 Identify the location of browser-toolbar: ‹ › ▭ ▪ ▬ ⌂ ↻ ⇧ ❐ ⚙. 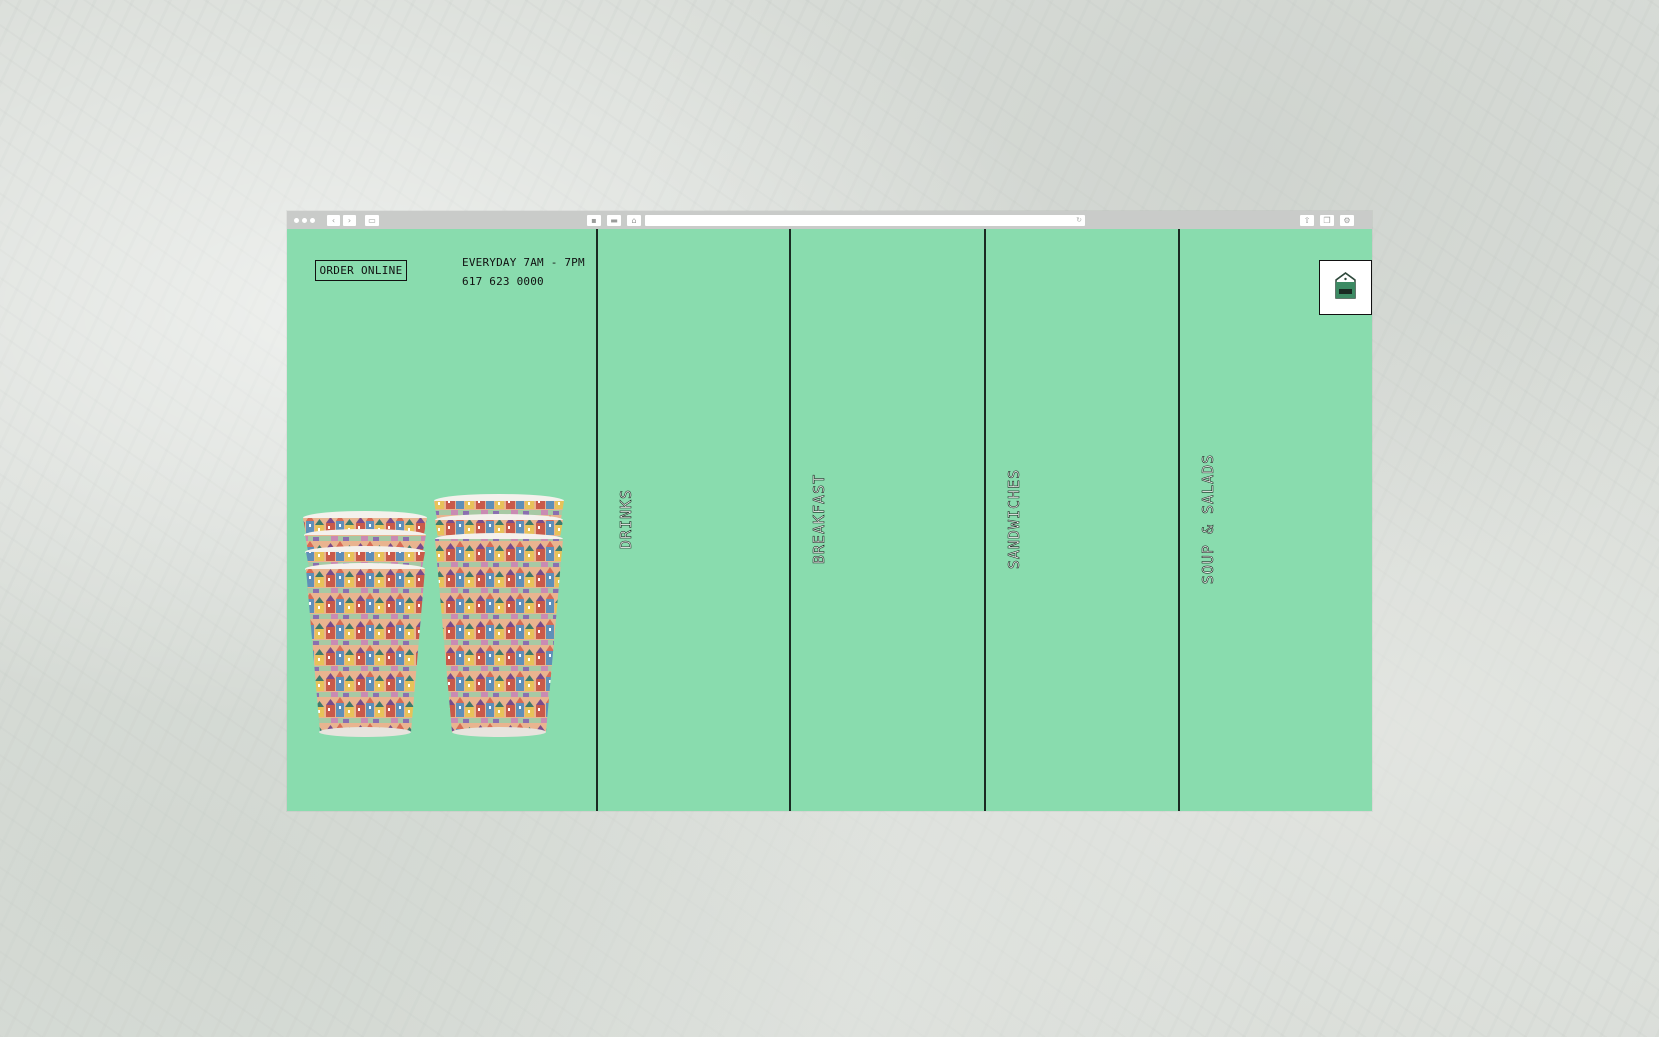
(829, 220).